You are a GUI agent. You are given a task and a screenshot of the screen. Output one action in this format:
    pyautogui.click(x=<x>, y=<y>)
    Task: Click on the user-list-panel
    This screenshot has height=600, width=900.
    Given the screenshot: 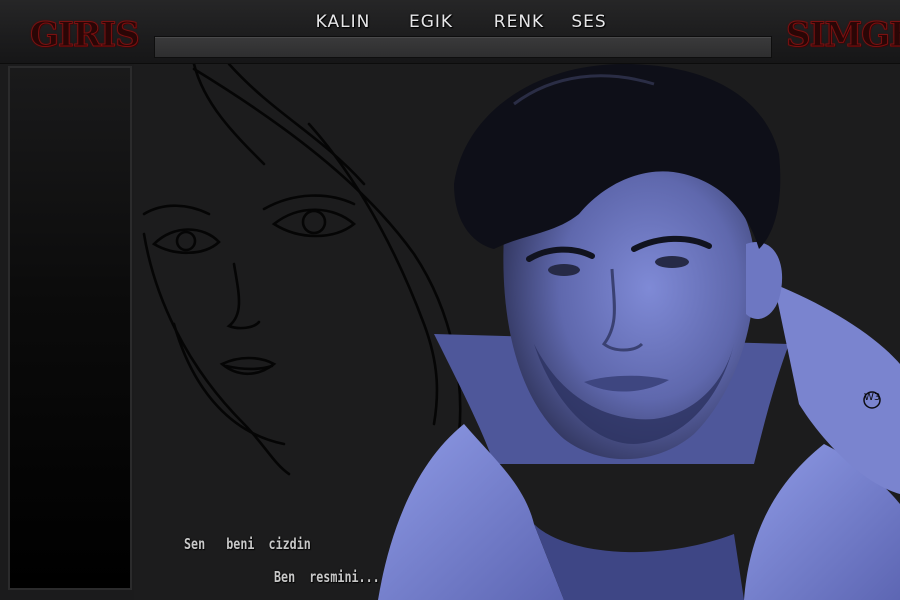 What is the action you would take?
    pyautogui.click(x=70, y=328)
    